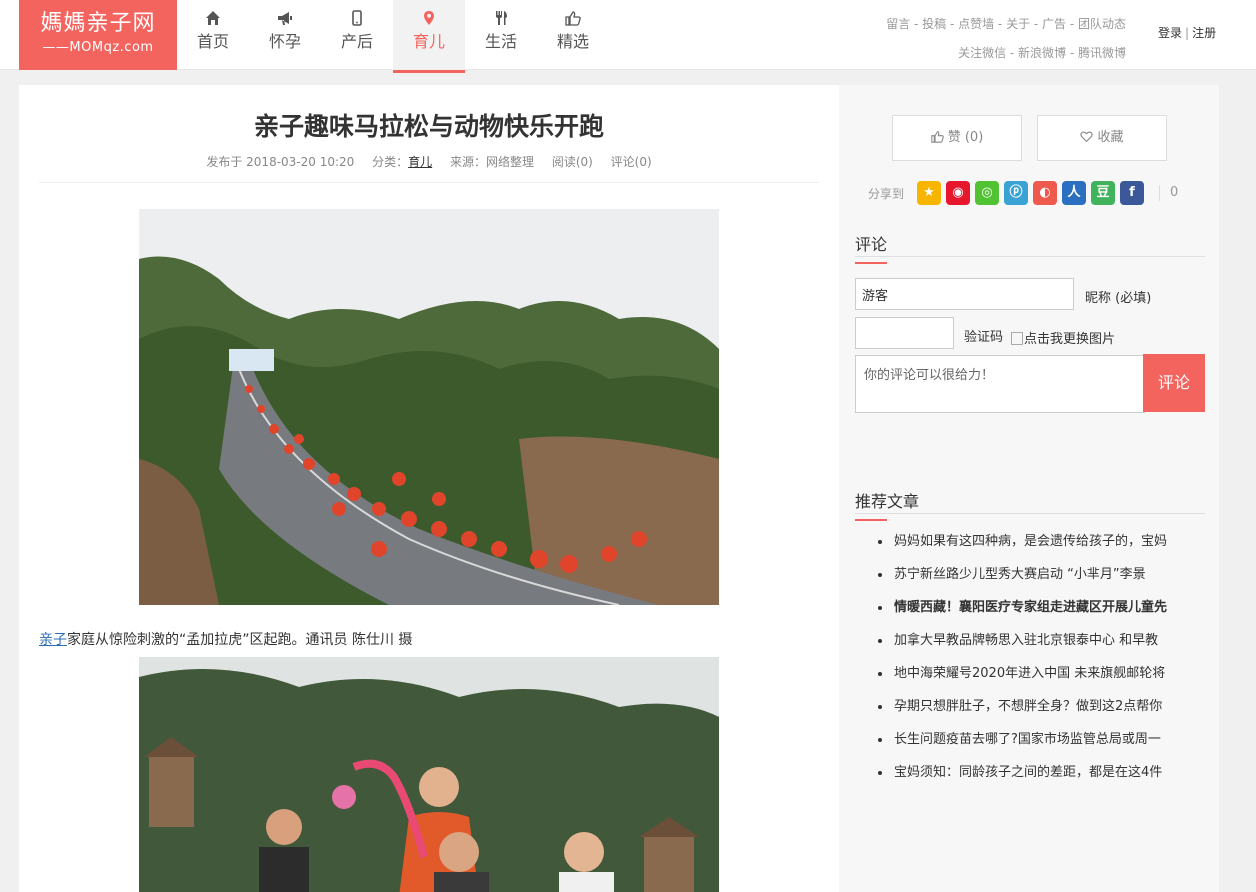 The height and width of the screenshot is (892, 1256). I want to click on comment-textarea: 你的评论可以很给力！, so click(1000, 384).